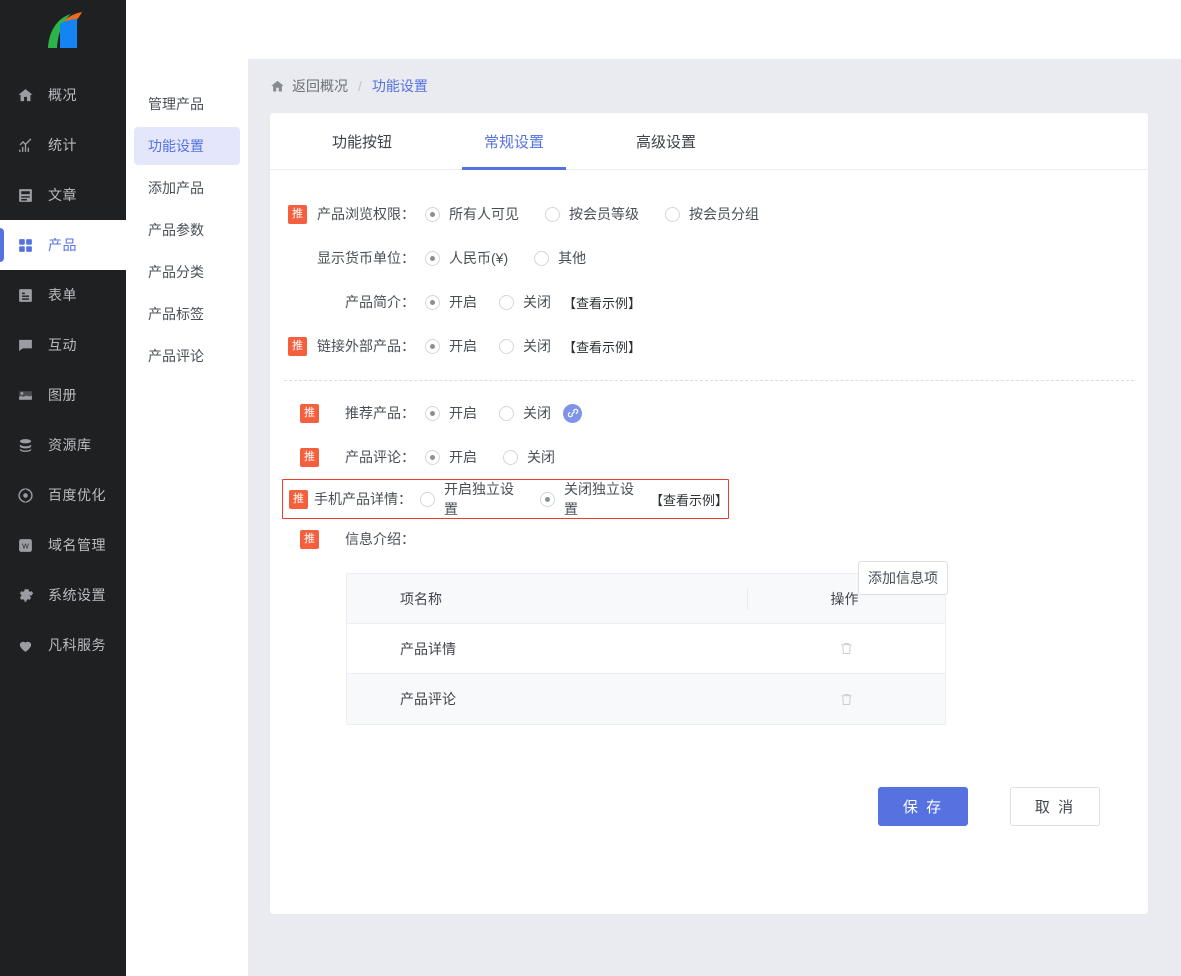  Describe the element at coordinates (472, 214) in the screenshot. I see `radio-option-all-visible: 所有人可见` at that location.